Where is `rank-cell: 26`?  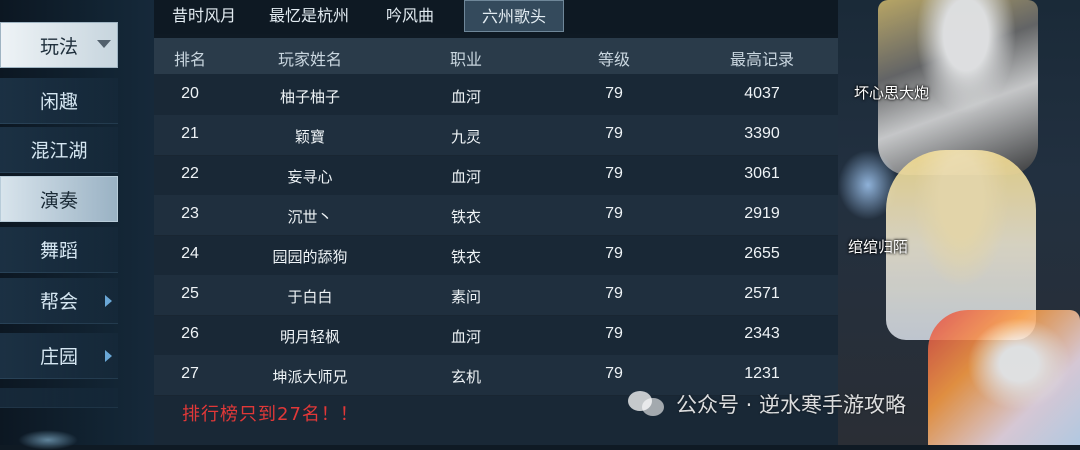 rank-cell: 26 is located at coordinates (190, 333).